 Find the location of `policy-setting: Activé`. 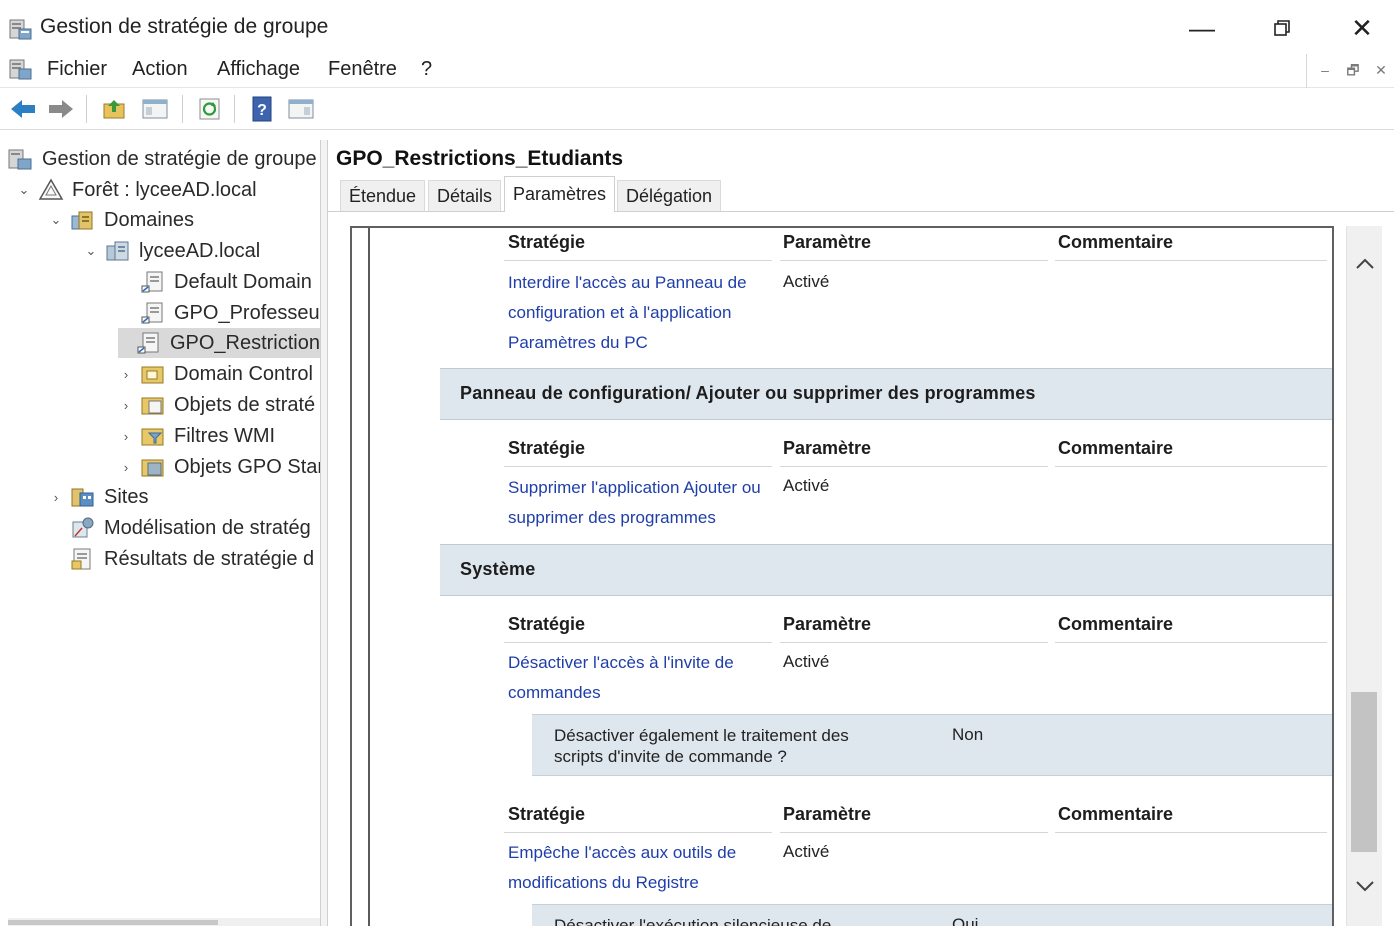

policy-setting: Activé is located at coordinates (806, 281).